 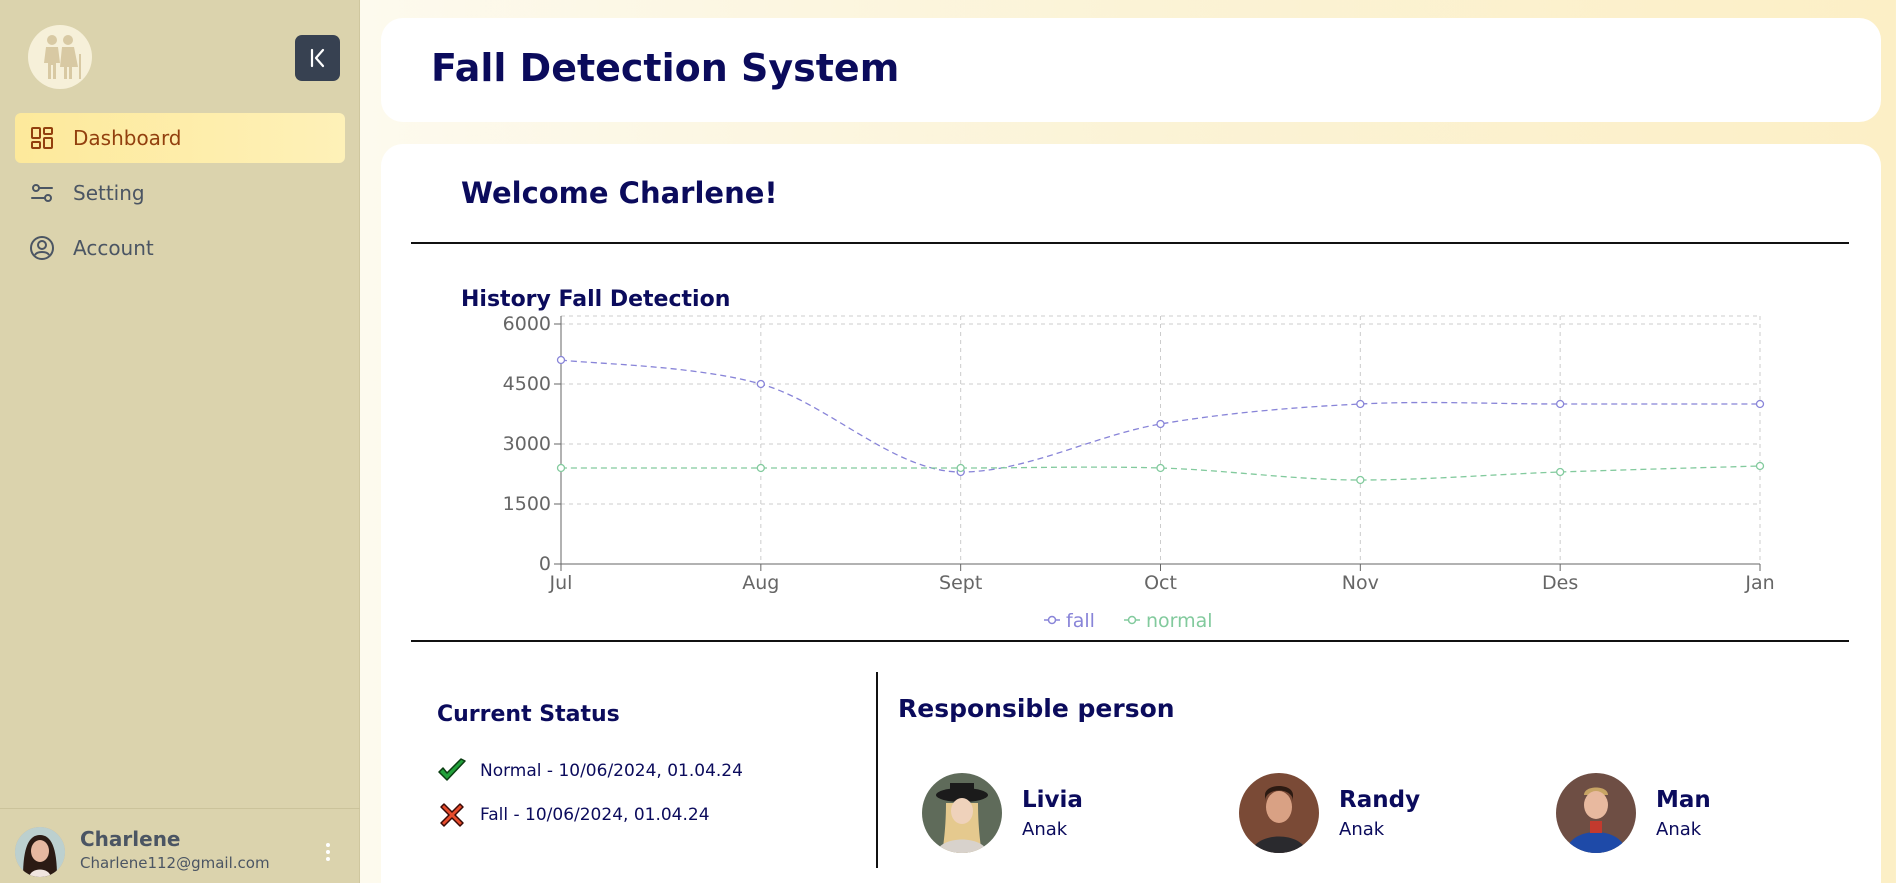 I want to click on dashboard-grid-icon, so click(x=42, y=138).